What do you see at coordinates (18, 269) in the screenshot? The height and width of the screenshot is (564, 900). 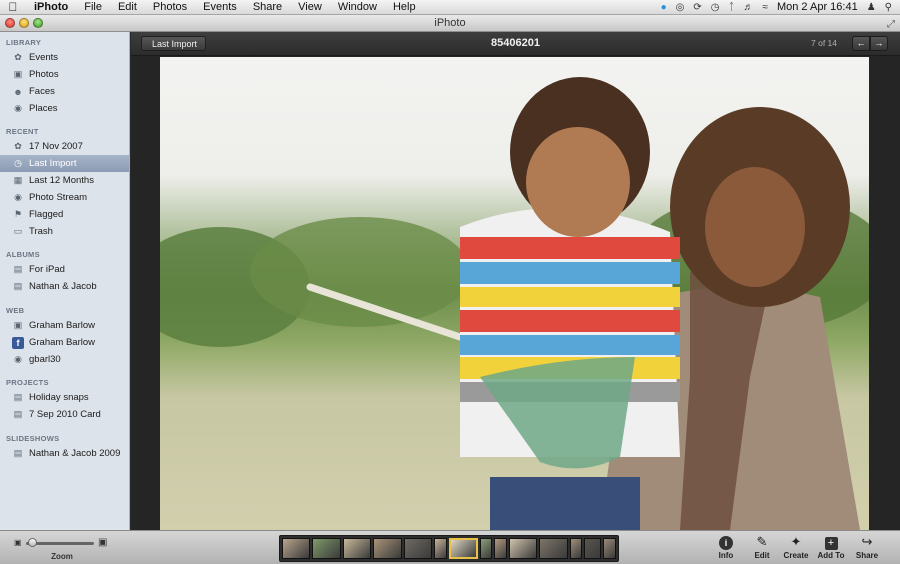 I see `album-icon: ▤` at bounding box center [18, 269].